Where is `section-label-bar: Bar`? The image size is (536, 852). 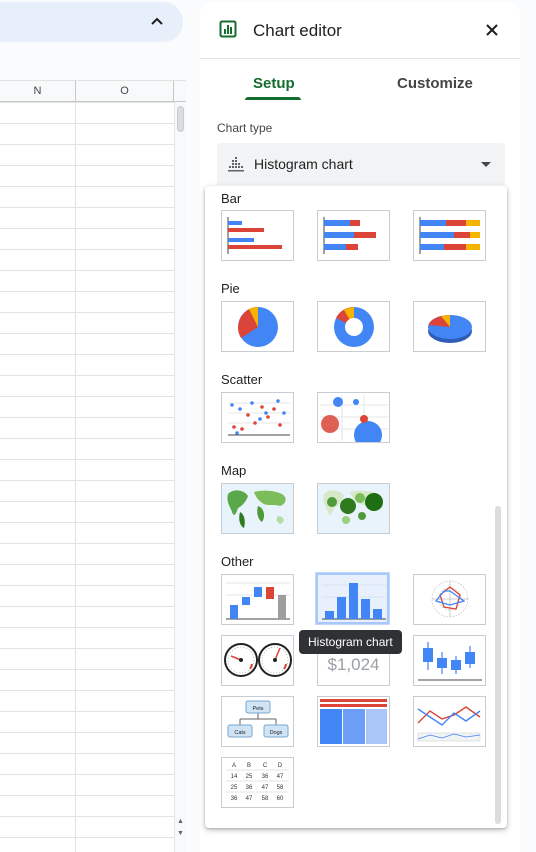
section-label-bar: Bar is located at coordinates (231, 198).